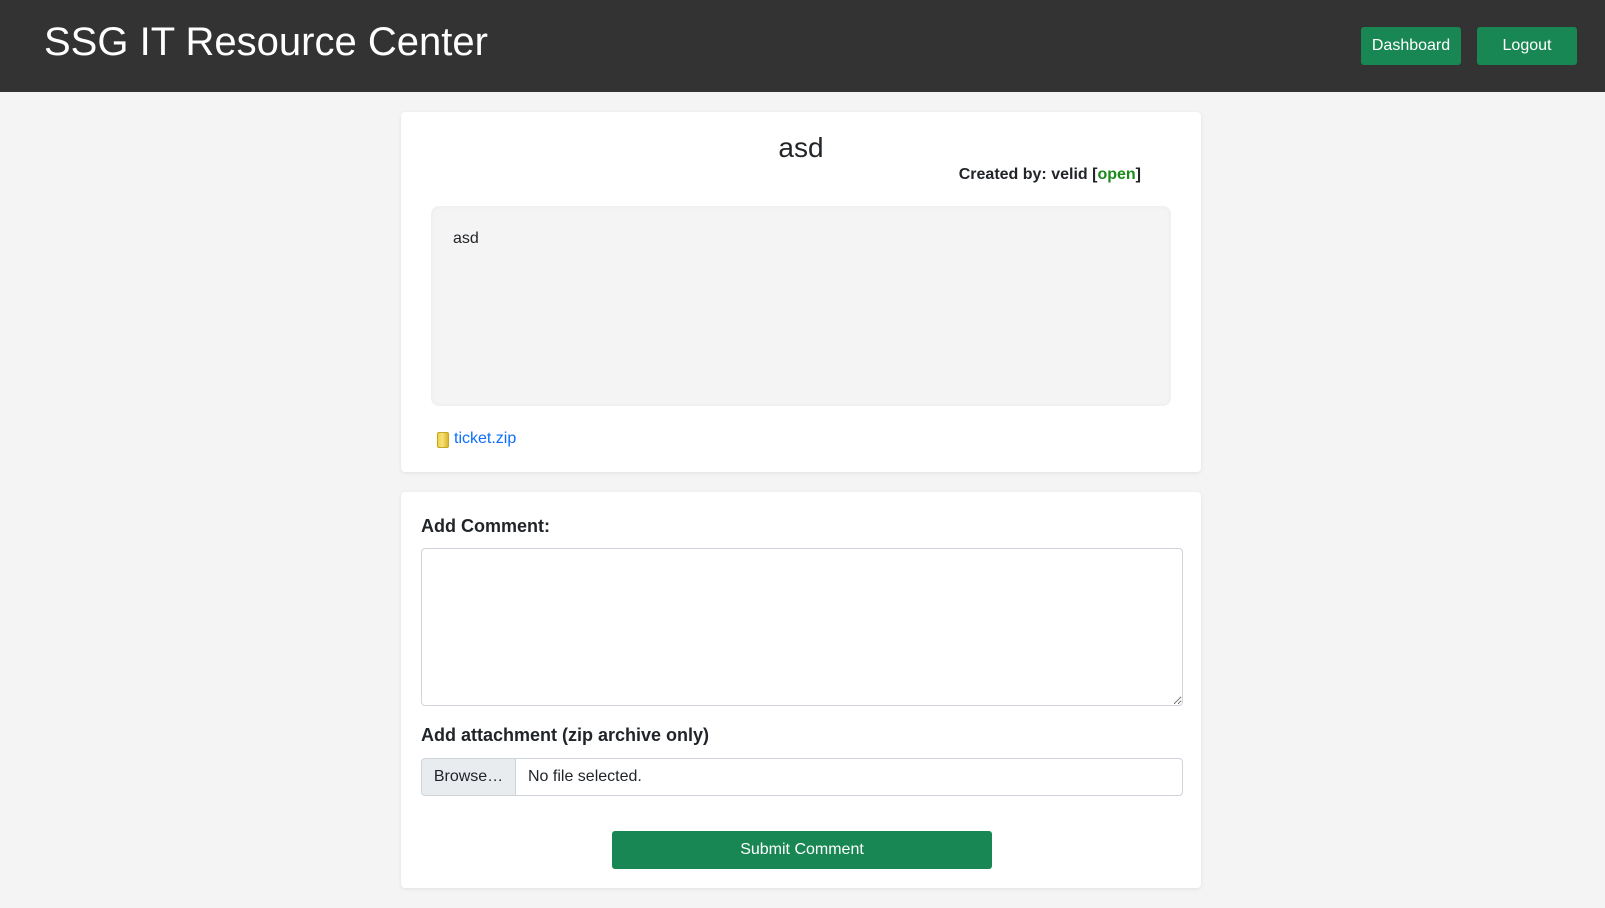 The width and height of the screenshot is (1605, 908). Describe the element at coordinates (1527, 46) in the screenshot. I see `logout-button: Logout` at that location.